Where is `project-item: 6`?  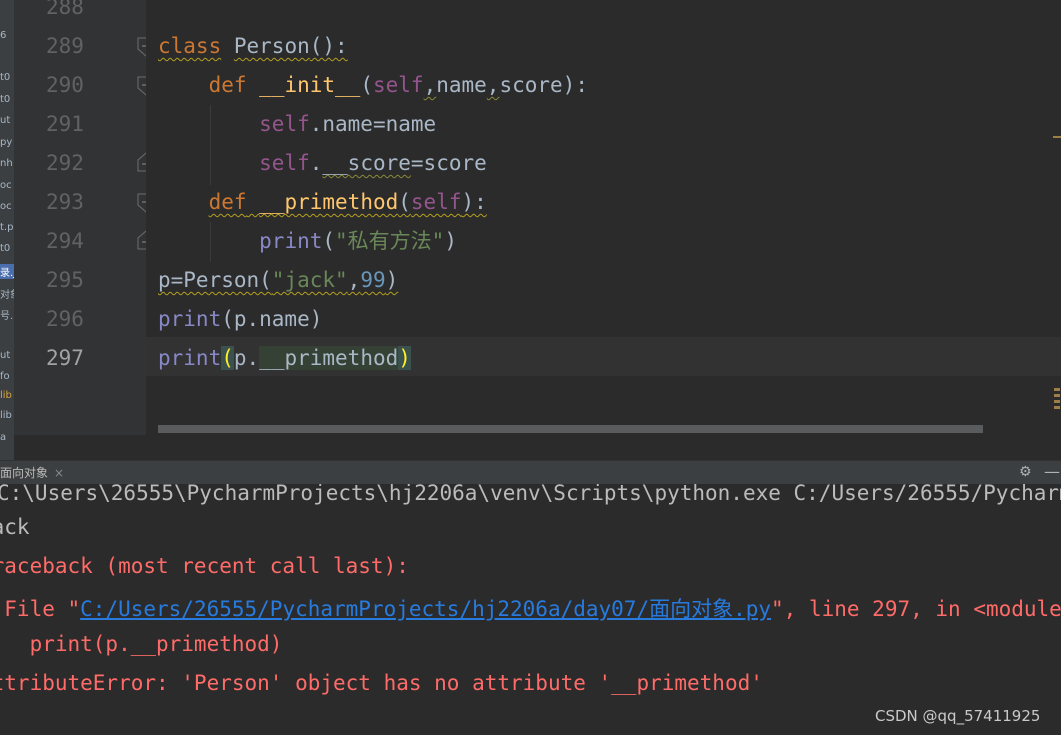 project-item: 6 is located at coordinates (3, 35).